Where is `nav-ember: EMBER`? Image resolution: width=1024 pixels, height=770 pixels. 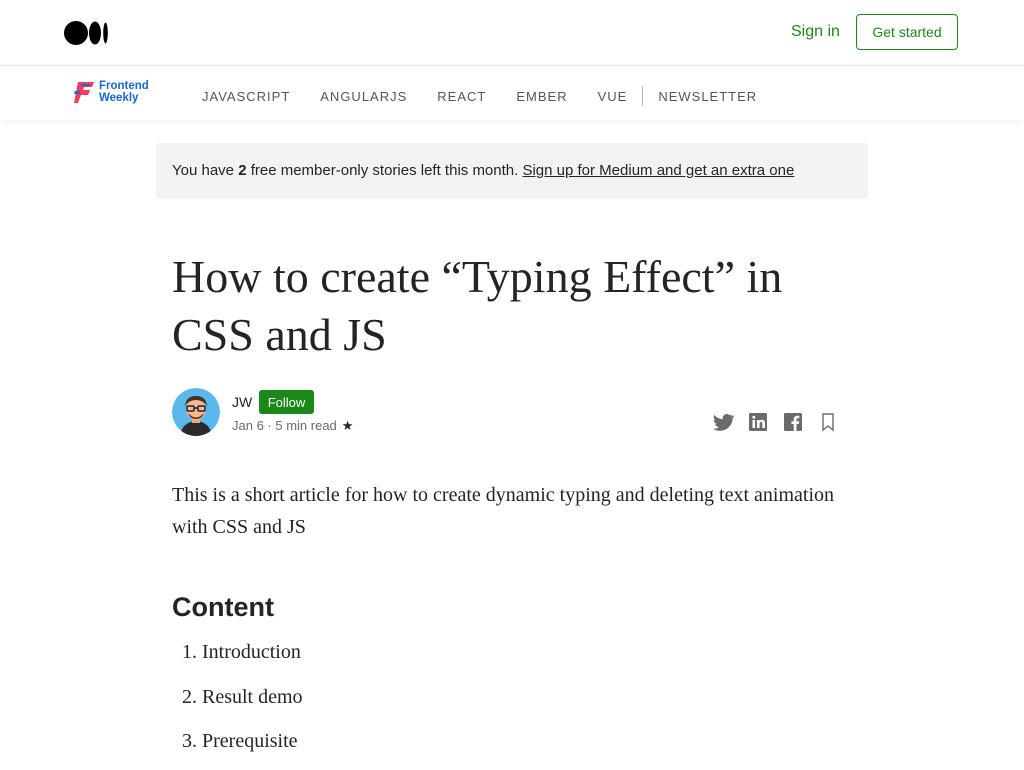
nav-ember: EMBER is located at coordinates (541, 96).